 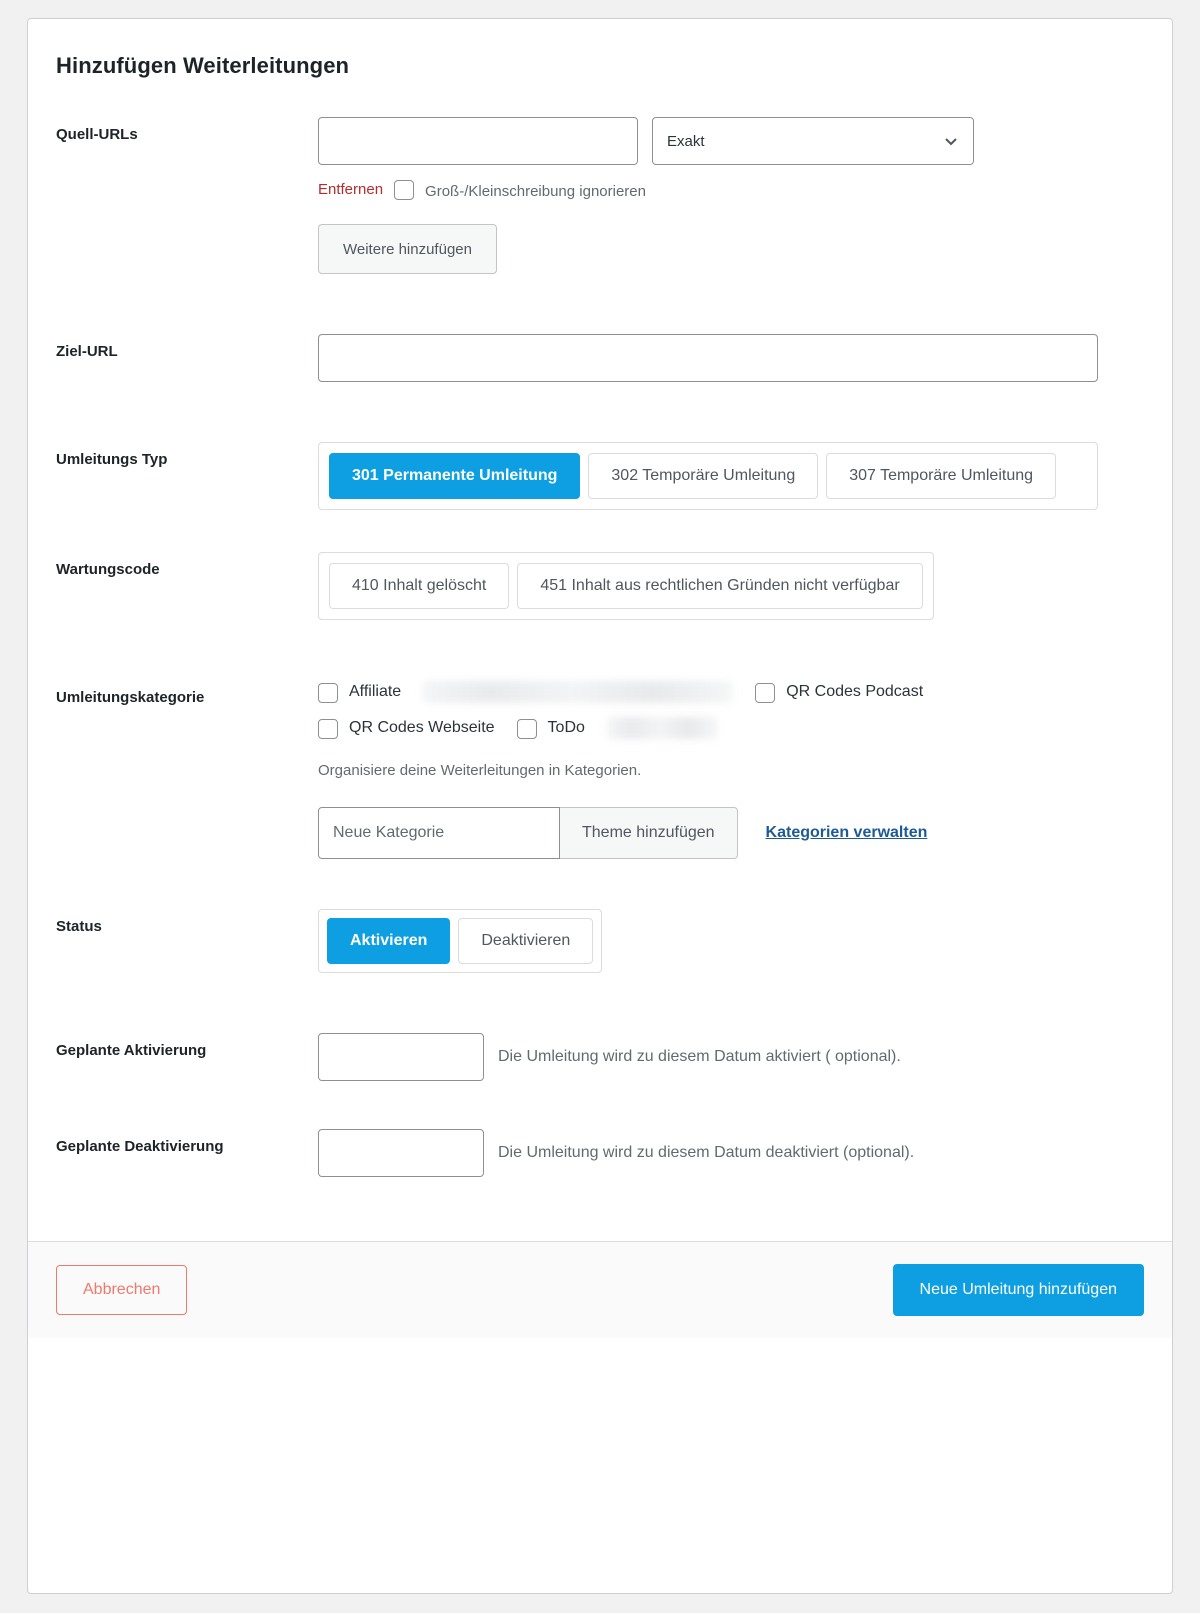 I want to click on field-row-status: Status Aktivieren Deaktivieren, so click(x=600, y=941).